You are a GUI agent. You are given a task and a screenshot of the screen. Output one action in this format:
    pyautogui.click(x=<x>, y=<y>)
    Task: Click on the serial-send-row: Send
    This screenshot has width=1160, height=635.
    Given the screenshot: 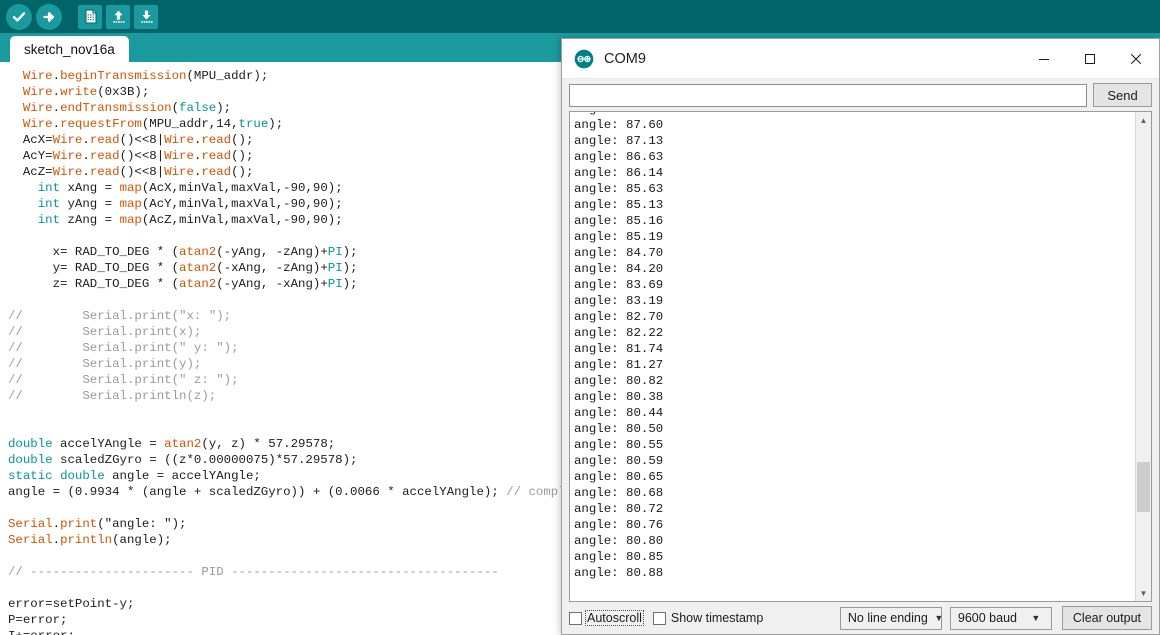 What is the action you would take?
    pyautogui.click(x=860, y=95)
    